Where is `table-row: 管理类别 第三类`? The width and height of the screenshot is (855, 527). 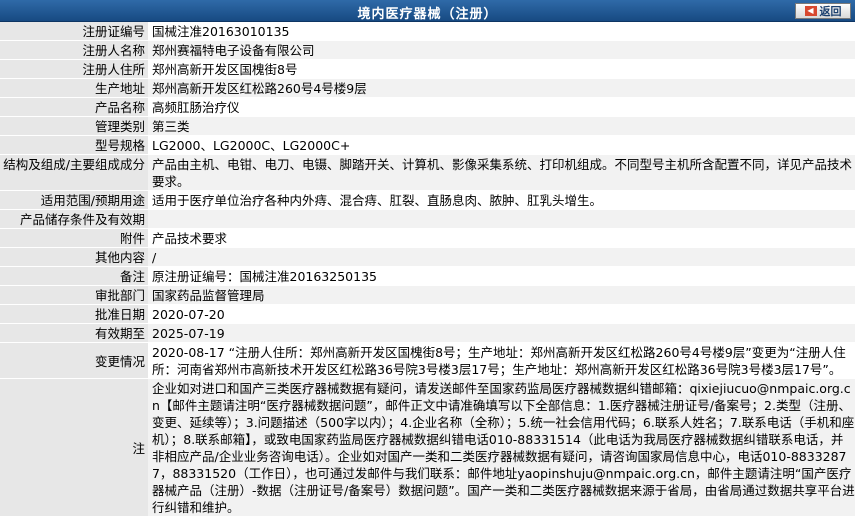 table-row: 管理类别 第三类 is located at coordinates (427, 126).